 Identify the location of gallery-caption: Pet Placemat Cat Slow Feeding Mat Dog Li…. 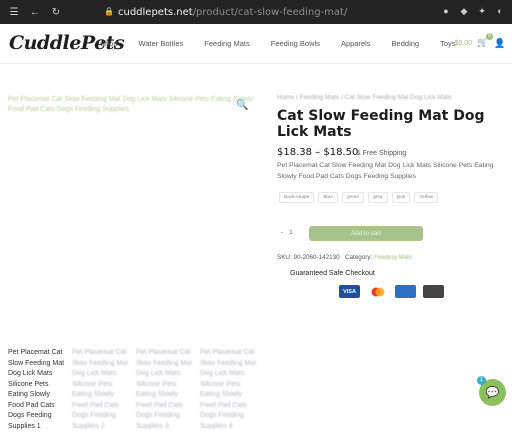
(131, 104).